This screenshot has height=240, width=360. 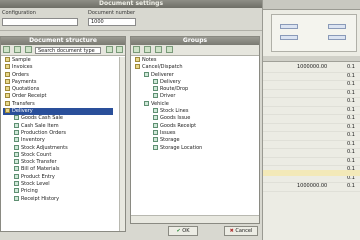 I want to click on add-icon, so click(x=6, y=49).